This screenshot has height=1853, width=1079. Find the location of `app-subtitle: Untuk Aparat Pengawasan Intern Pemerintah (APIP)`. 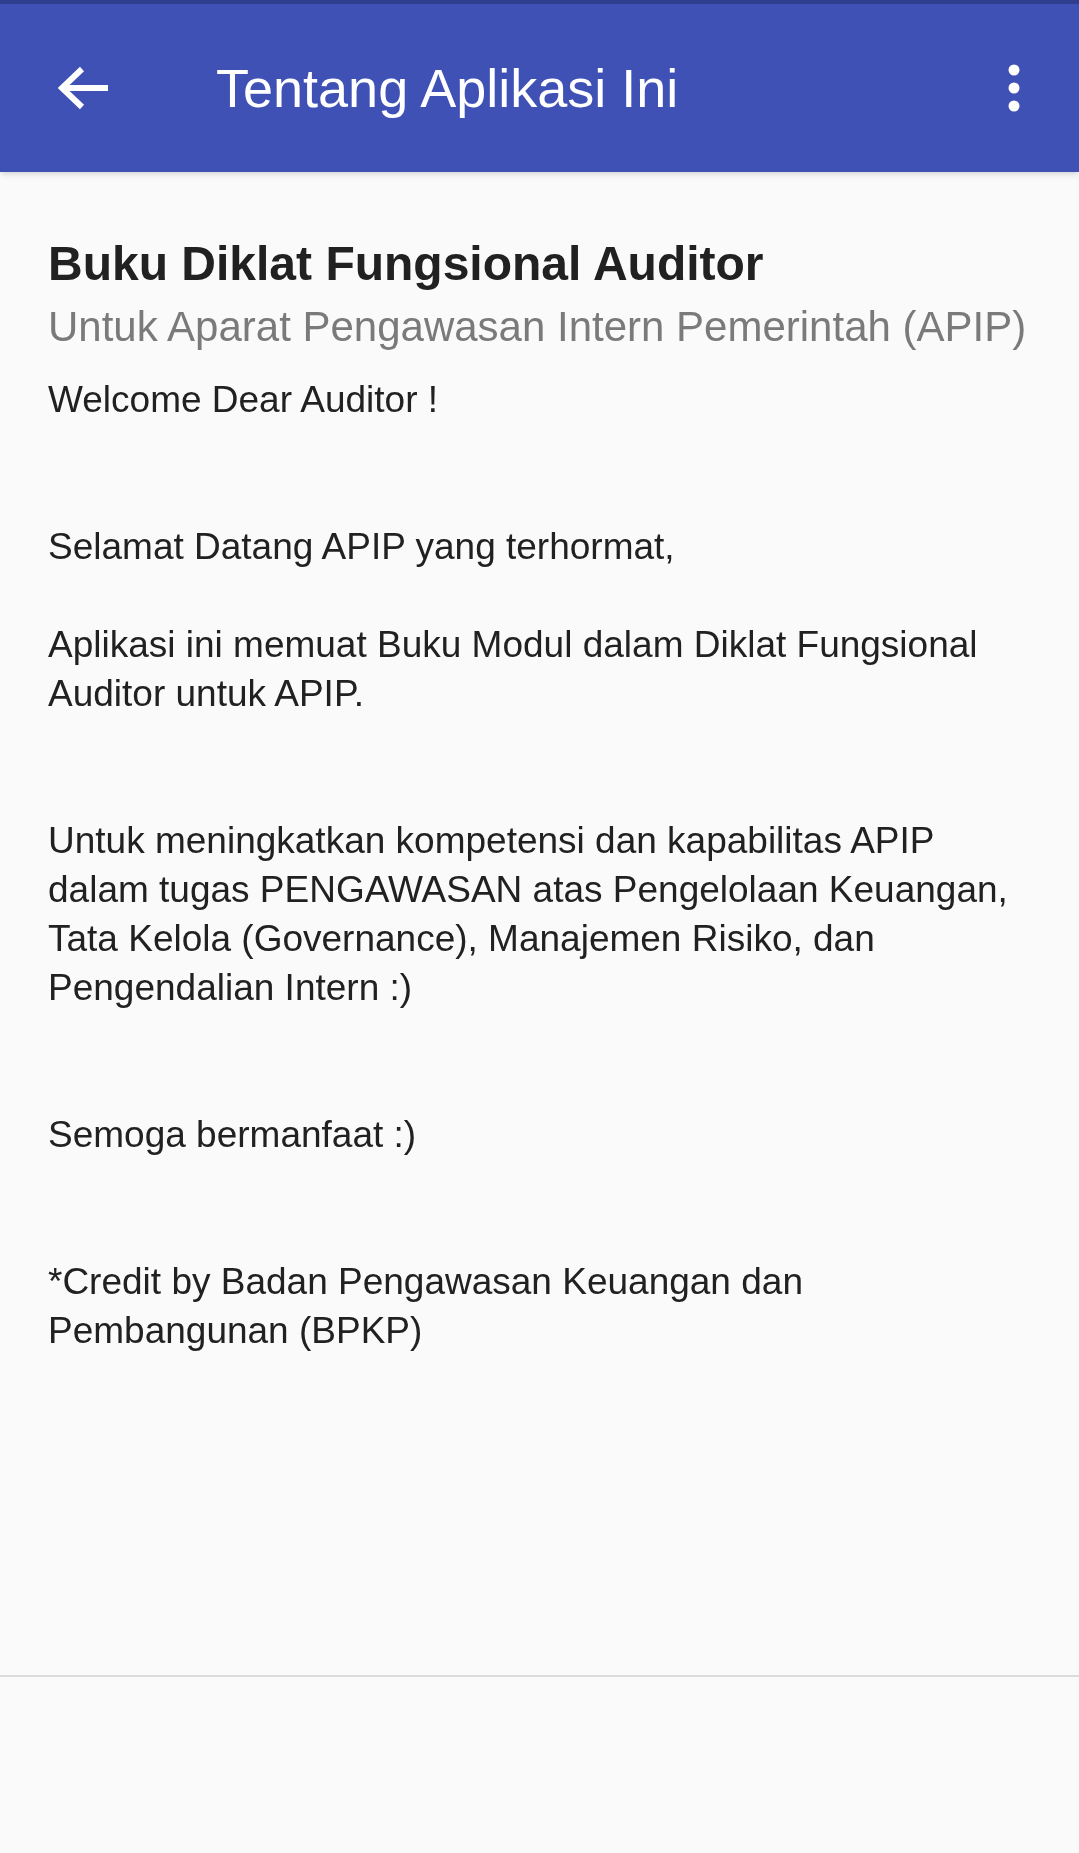

app-subtitle: Untuk Aparat Pengawasan Intern Pemerintah (APIP) is located at coordinates (538, 327).